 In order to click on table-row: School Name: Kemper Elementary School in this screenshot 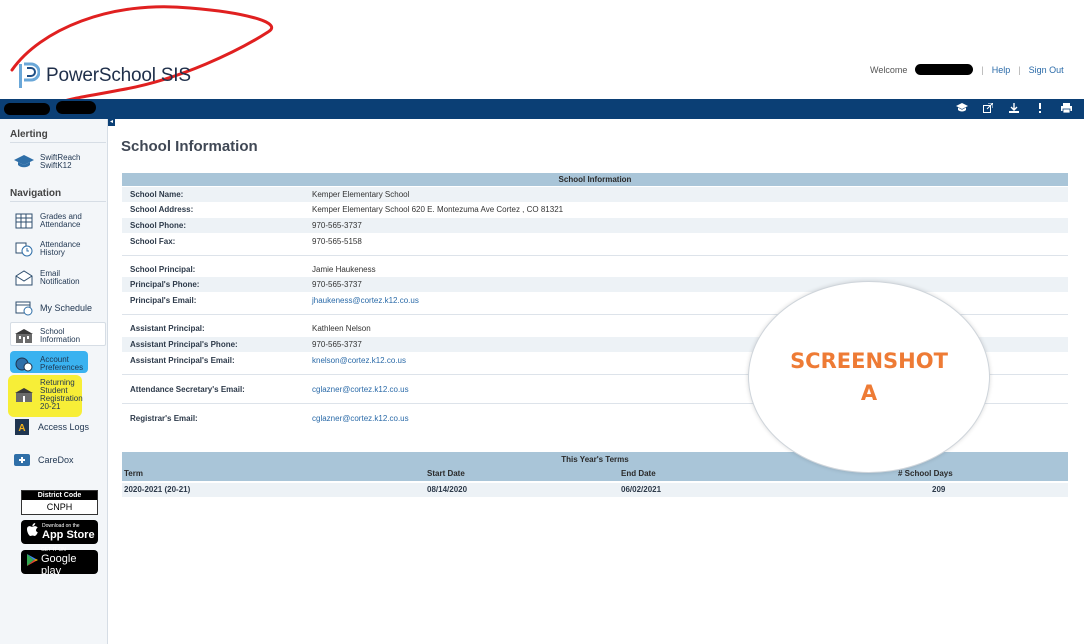, I will do `click(595, 194)`.